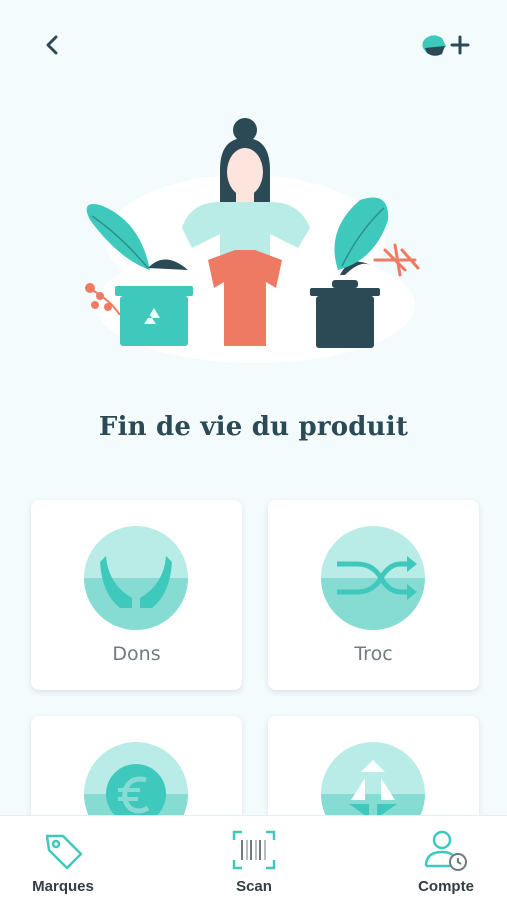 The width and height of the screenshot is (507, 900). What do you see at coordinates (63, 886) in the screenshot?
I see `nav-label-marques: Marques` at bounding box center [63, 886].